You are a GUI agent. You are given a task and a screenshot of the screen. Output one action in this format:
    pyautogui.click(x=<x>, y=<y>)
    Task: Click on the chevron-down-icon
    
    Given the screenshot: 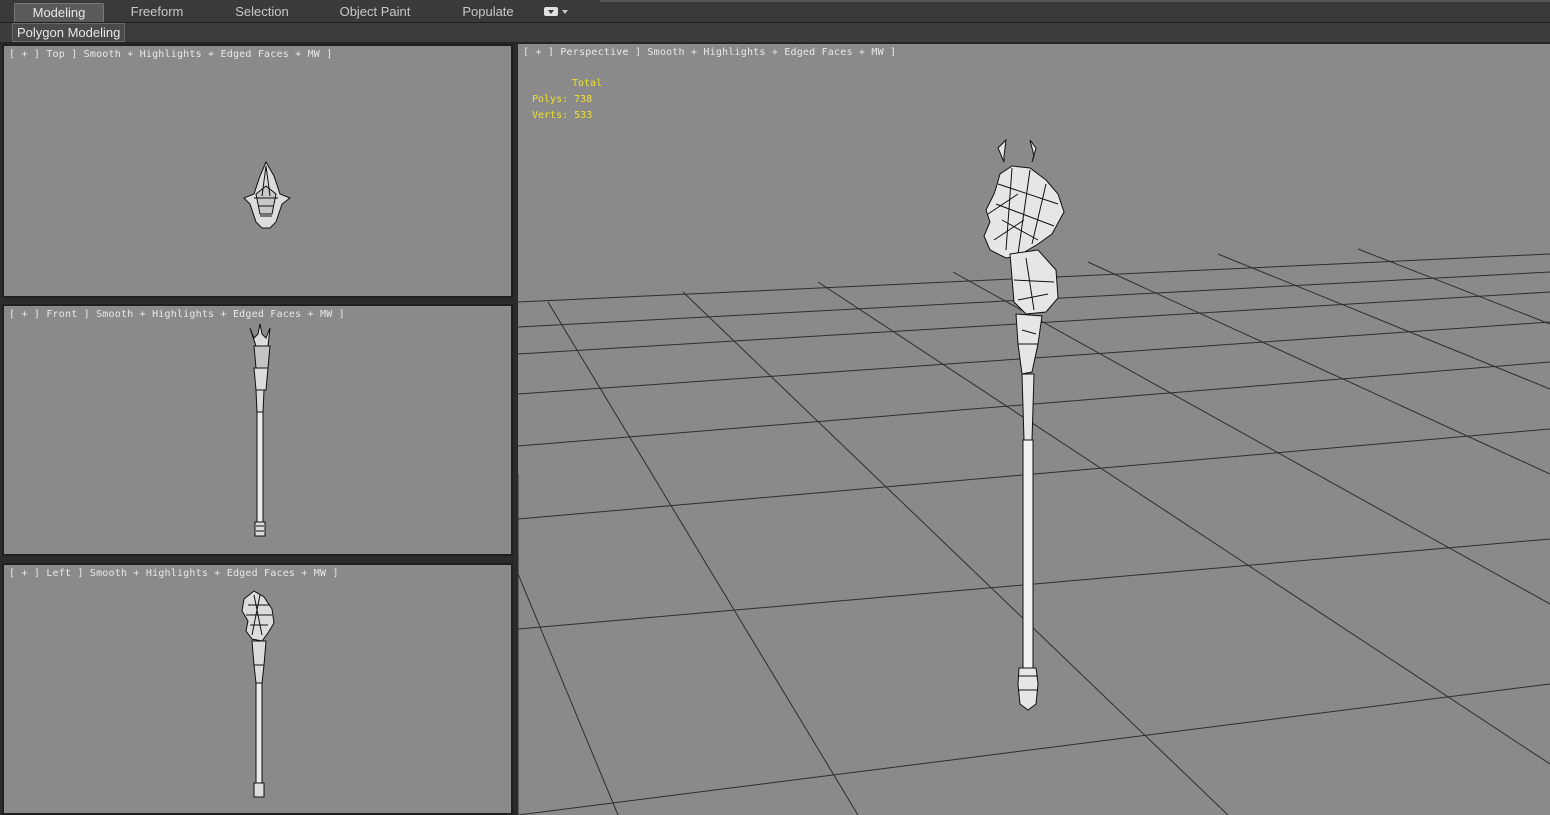 What is the action you would take?
    pyautogui.click(x=565, y=12)
    